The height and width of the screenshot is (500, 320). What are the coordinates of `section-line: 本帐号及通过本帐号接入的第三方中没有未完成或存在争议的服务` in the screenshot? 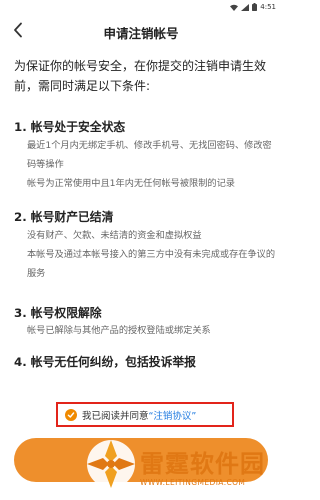 It's located at (151, 264).